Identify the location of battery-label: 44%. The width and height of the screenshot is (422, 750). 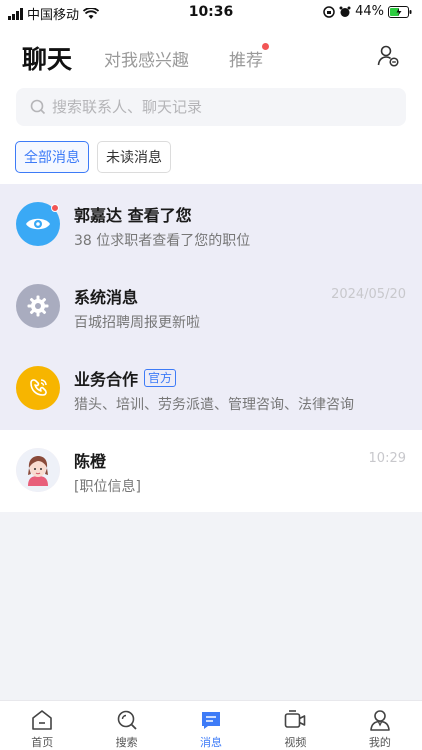
(369, 11).